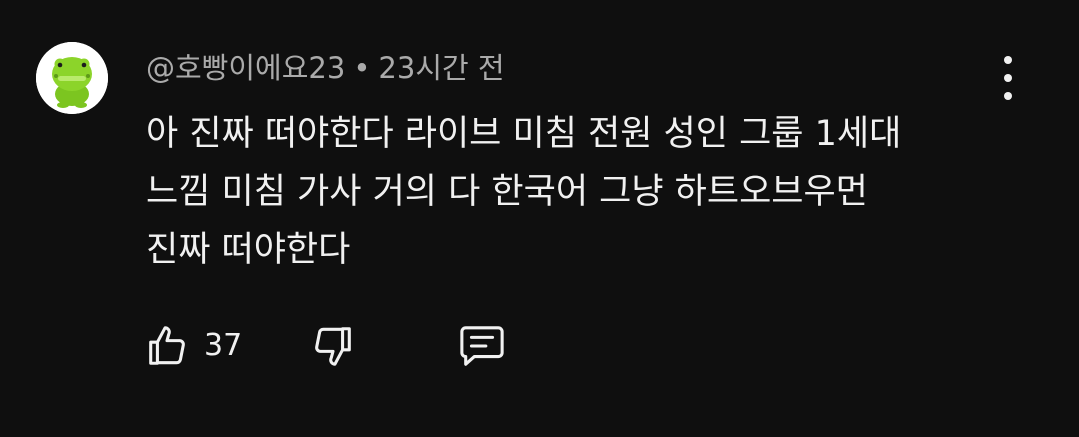 The height and width of the screenshot is (437, 1079). What do you see at coordinates (524, 134) in the screenshot?
I see `comment-text-line: 아 진짜 떠야한다 라이브 미침 전원 성인 그룹 1세대` at bounding box center [524, 134].